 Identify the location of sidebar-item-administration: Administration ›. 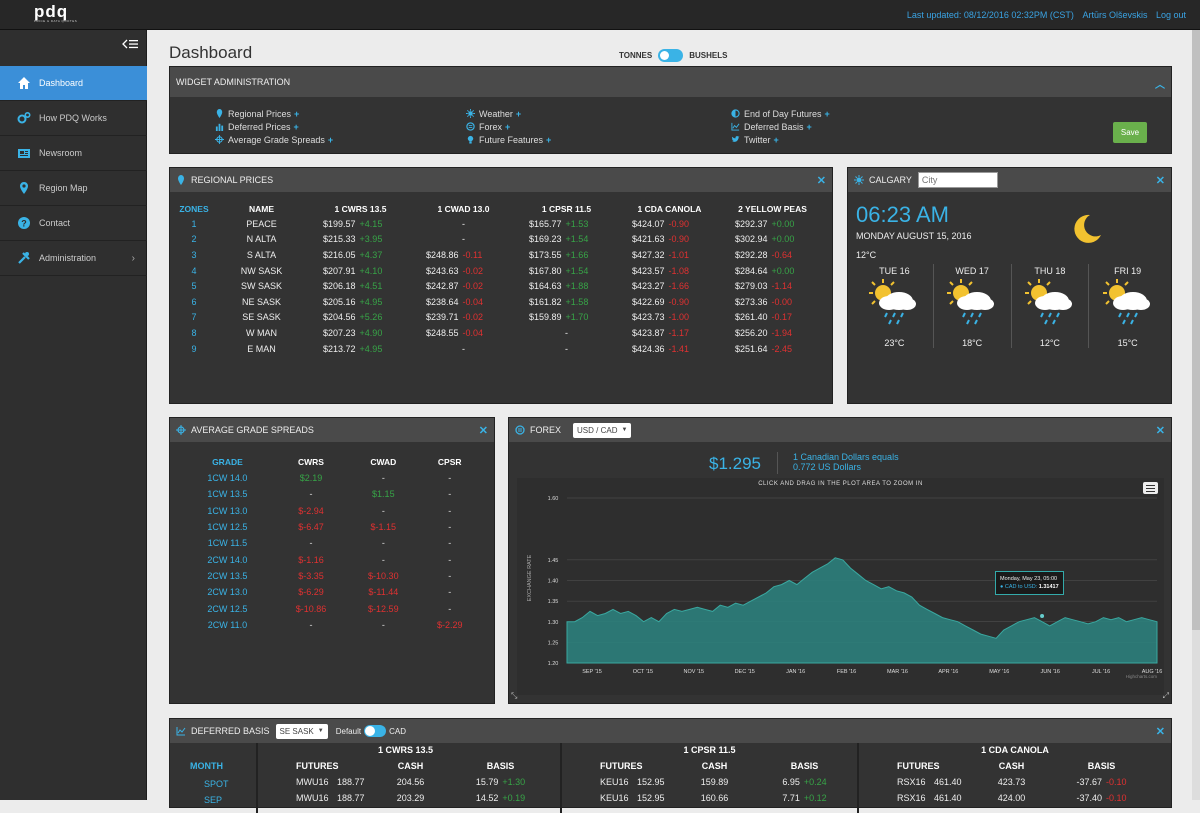
(73, 258).